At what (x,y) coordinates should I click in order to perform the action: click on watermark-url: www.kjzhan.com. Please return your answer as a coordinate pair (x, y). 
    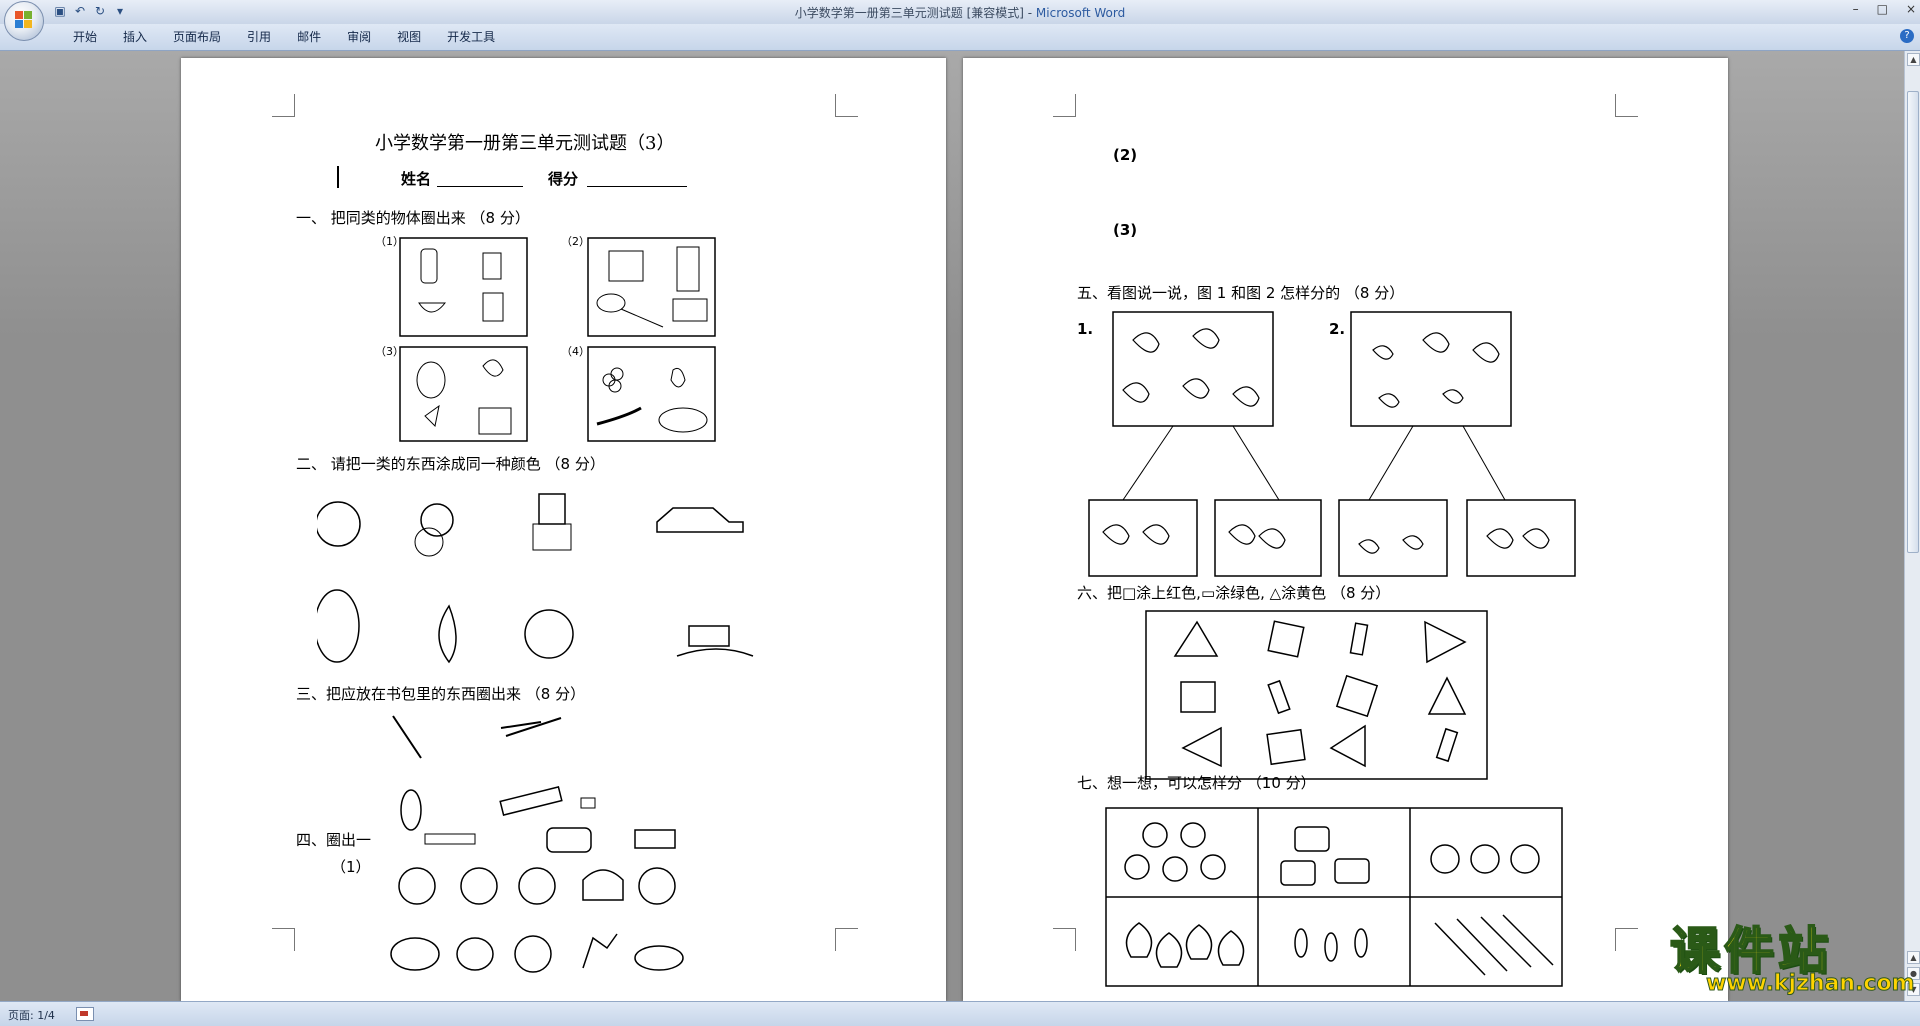
    Looking at the image, I should click on (1811, 984).